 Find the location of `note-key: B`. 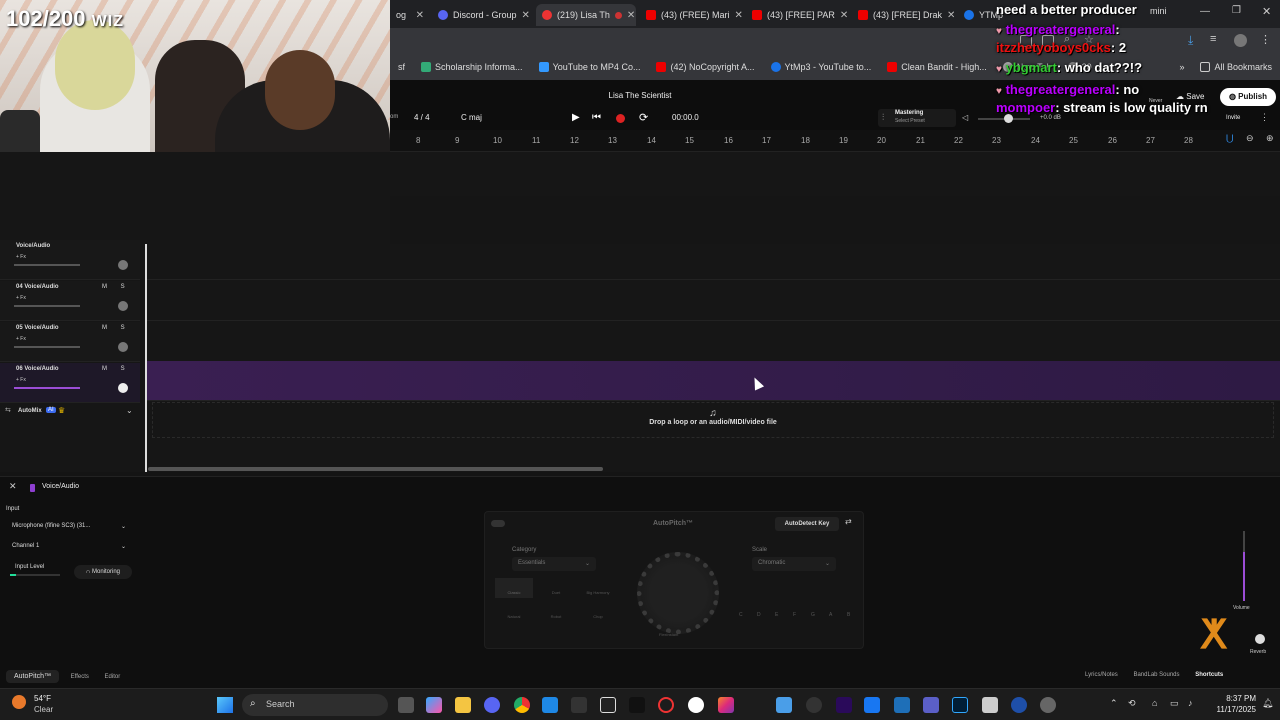

note-key: B is located at coordinates (848, 615).